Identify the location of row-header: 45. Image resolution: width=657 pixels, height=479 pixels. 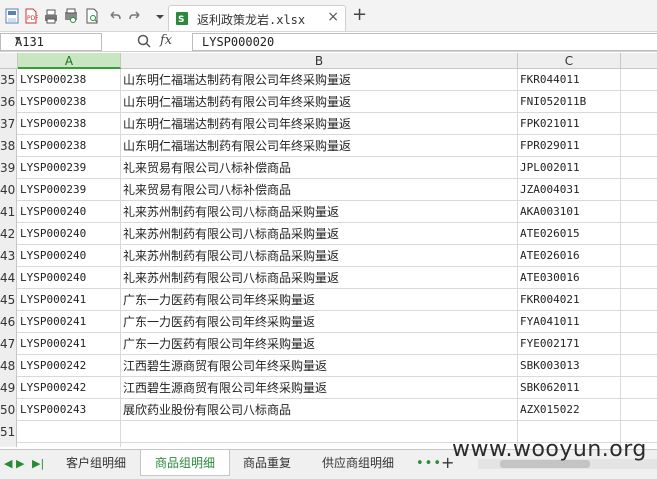
(8, 300).